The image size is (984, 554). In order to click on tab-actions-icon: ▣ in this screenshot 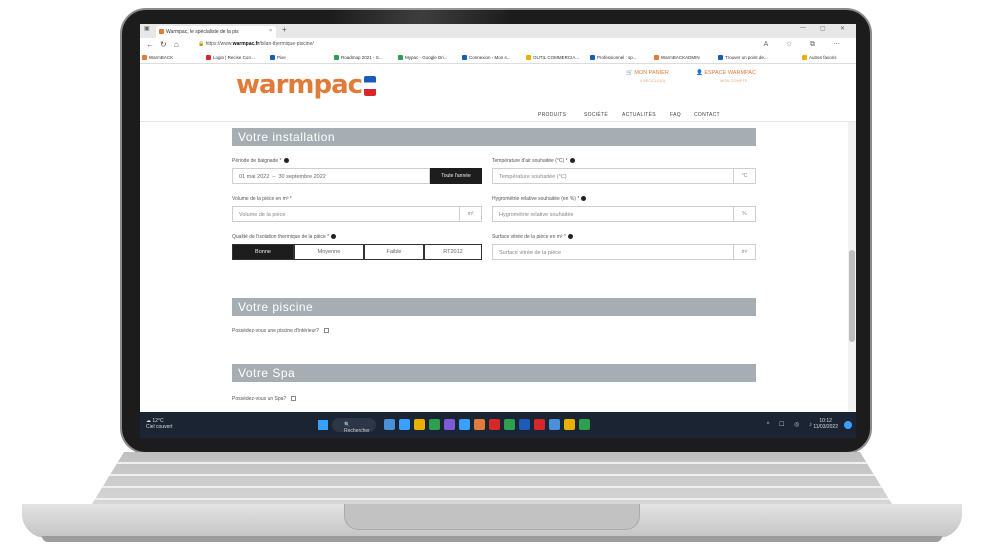, I will do `click(147, 28)`.